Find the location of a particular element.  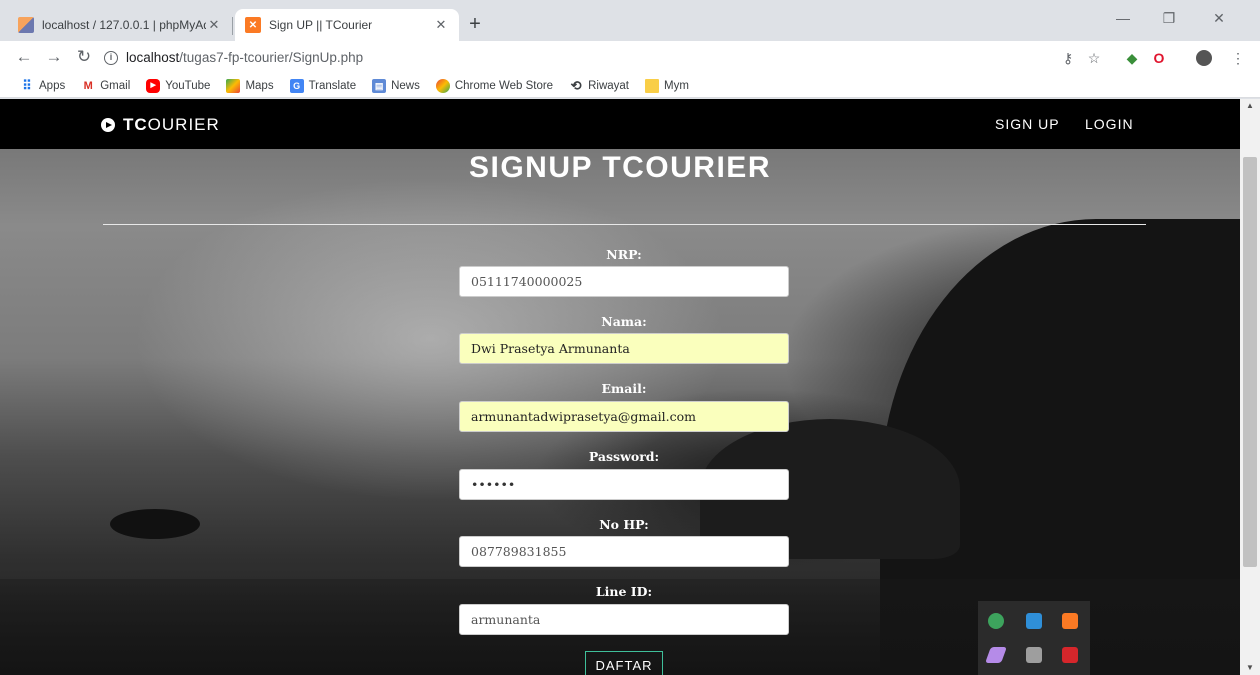

avatar is located at coordinates (1204, 58).